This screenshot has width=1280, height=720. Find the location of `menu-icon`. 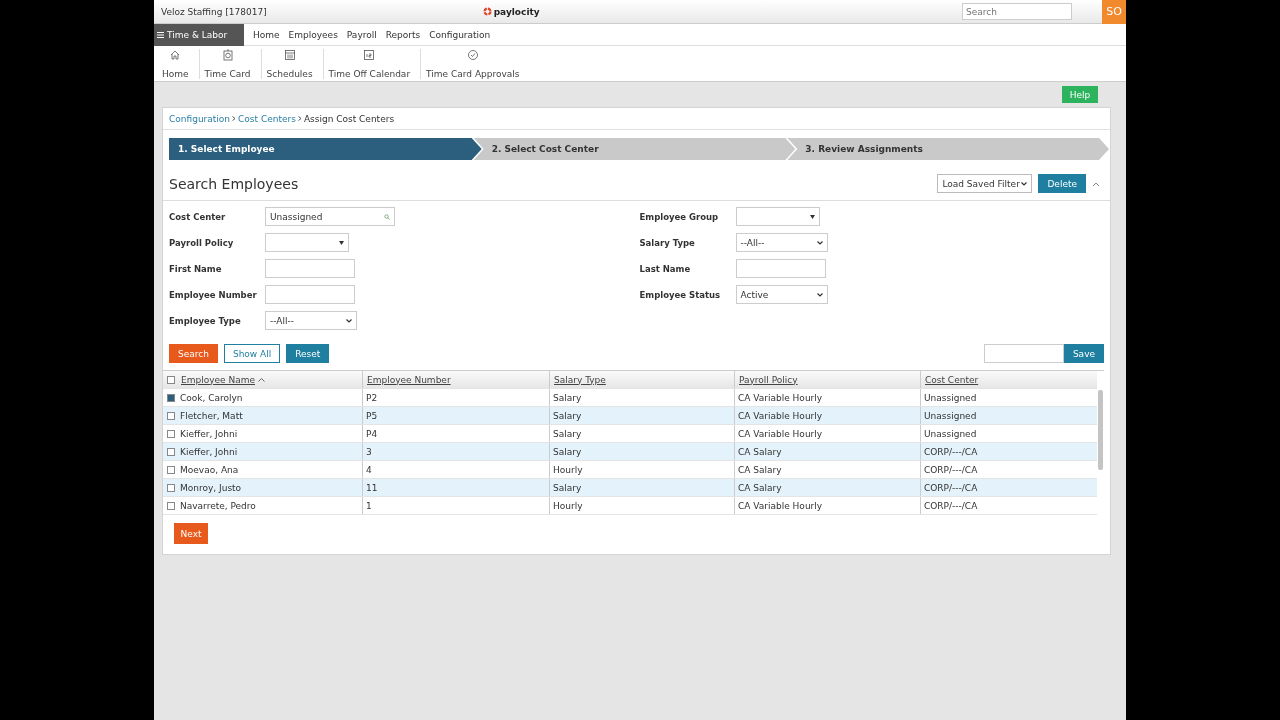

menu-icon is located at coordinates (160, 34).